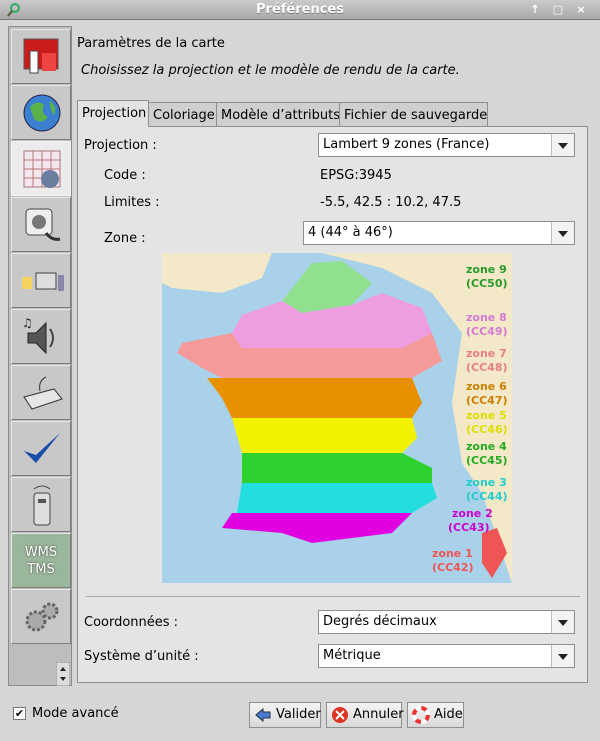 This screenshot has height=741, width=600. Describe the element at coordinates (19, 713) in the screenshot. I see `advanced-mode-checkbox: ✔` at that location.